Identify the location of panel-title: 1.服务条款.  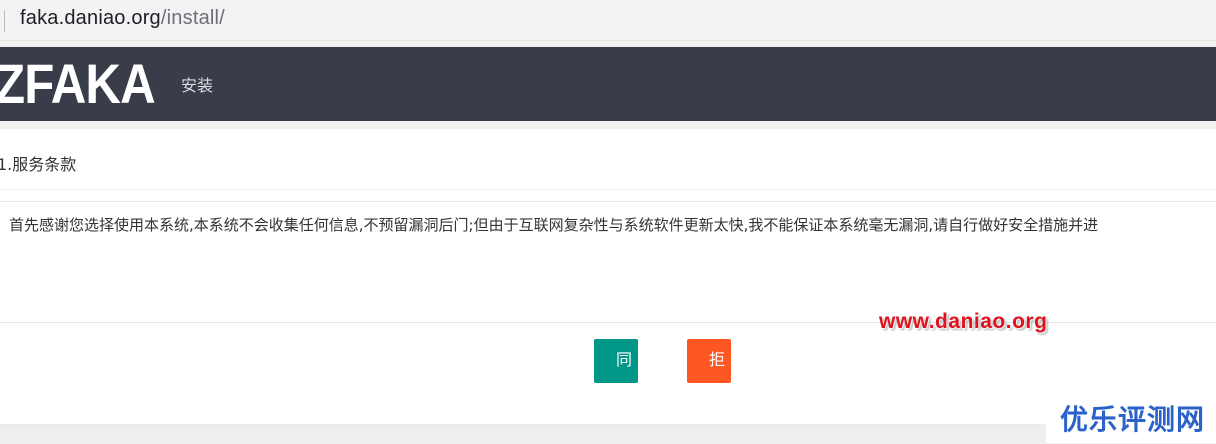
(38, 164).